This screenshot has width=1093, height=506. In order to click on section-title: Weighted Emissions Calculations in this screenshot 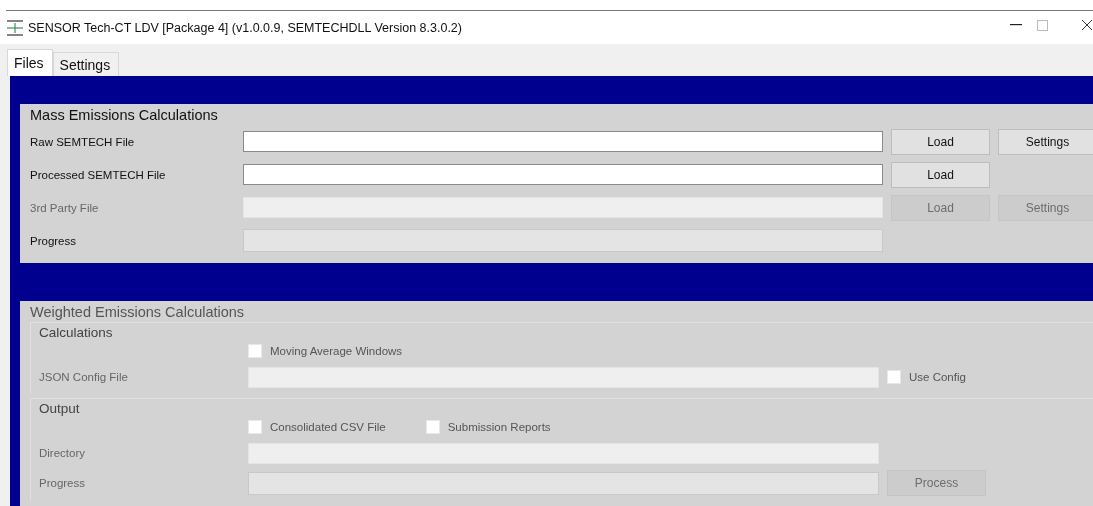, I will do `click(138, 312)`.